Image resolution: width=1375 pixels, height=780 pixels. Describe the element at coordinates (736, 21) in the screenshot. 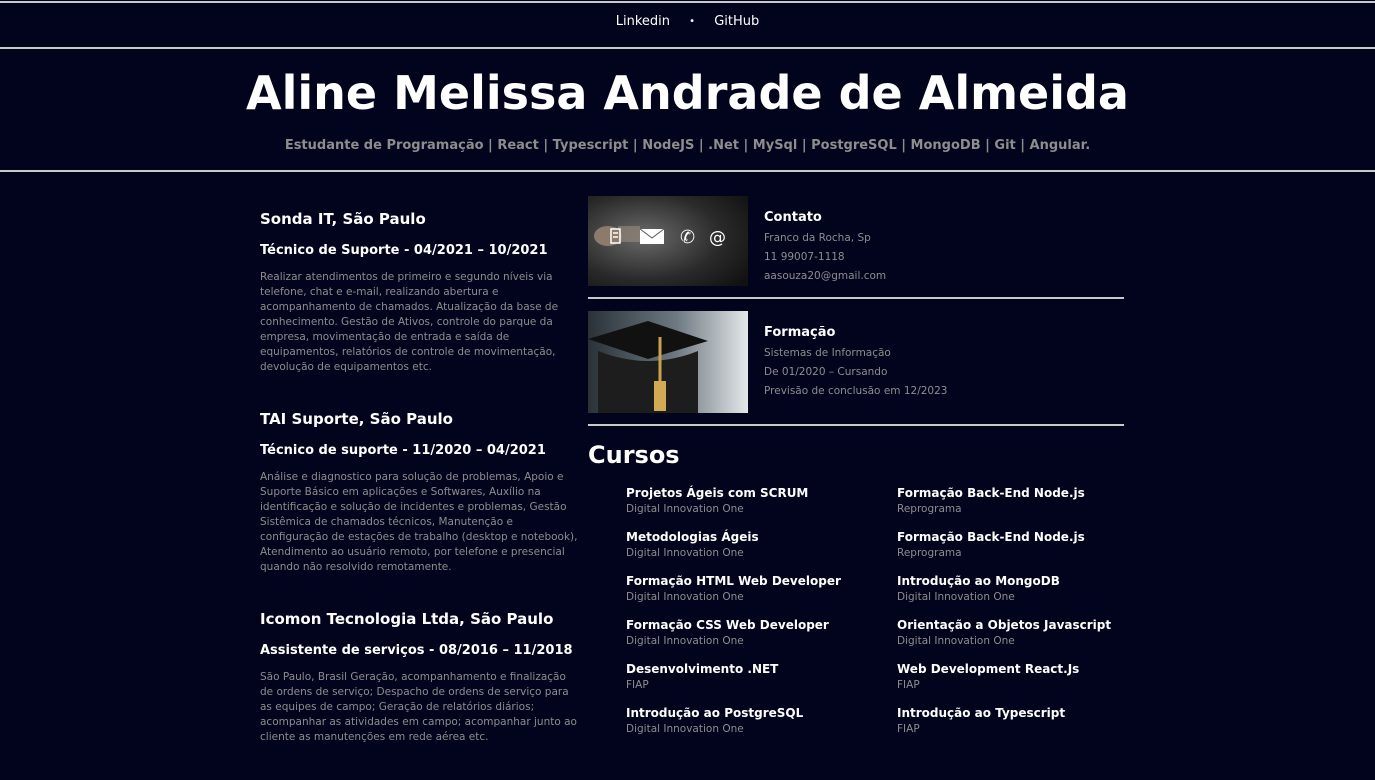

I see `github-link: GitHub` at that location.